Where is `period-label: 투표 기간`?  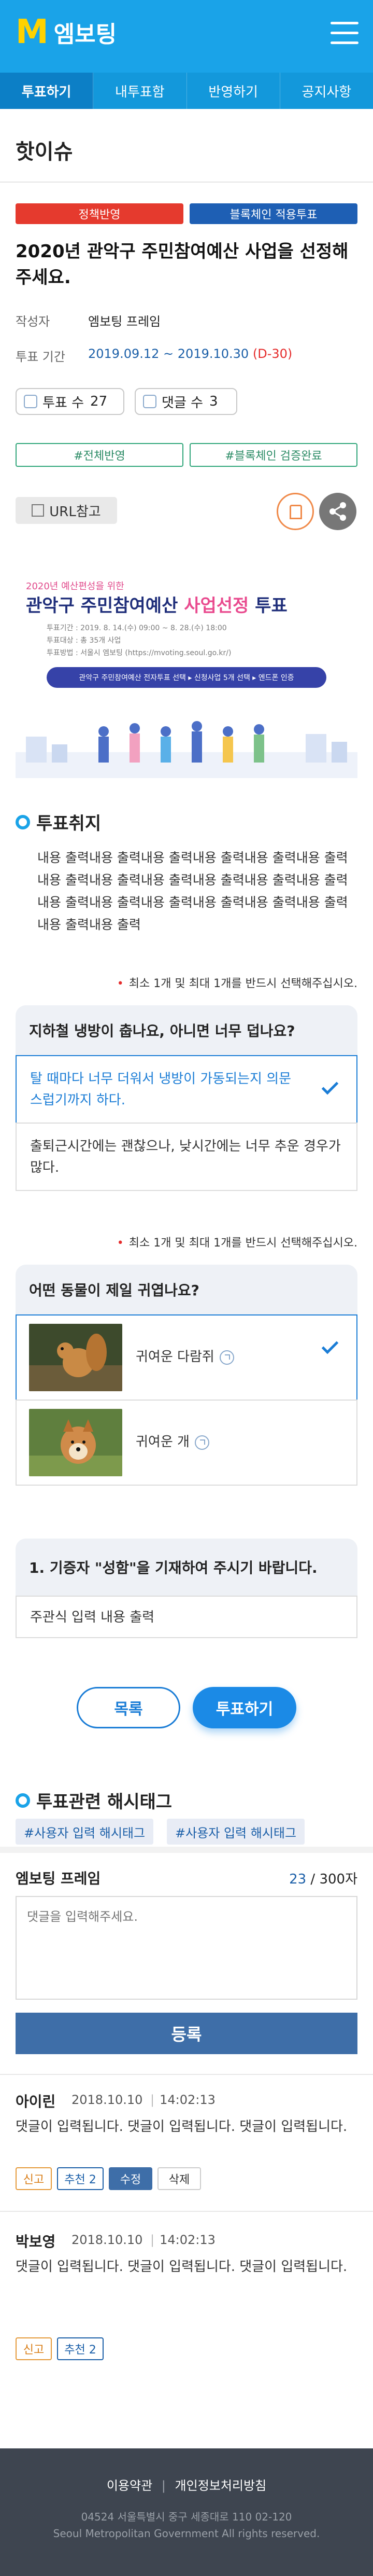 period-label: 투표 기간 is located at coordinates (41, 357).